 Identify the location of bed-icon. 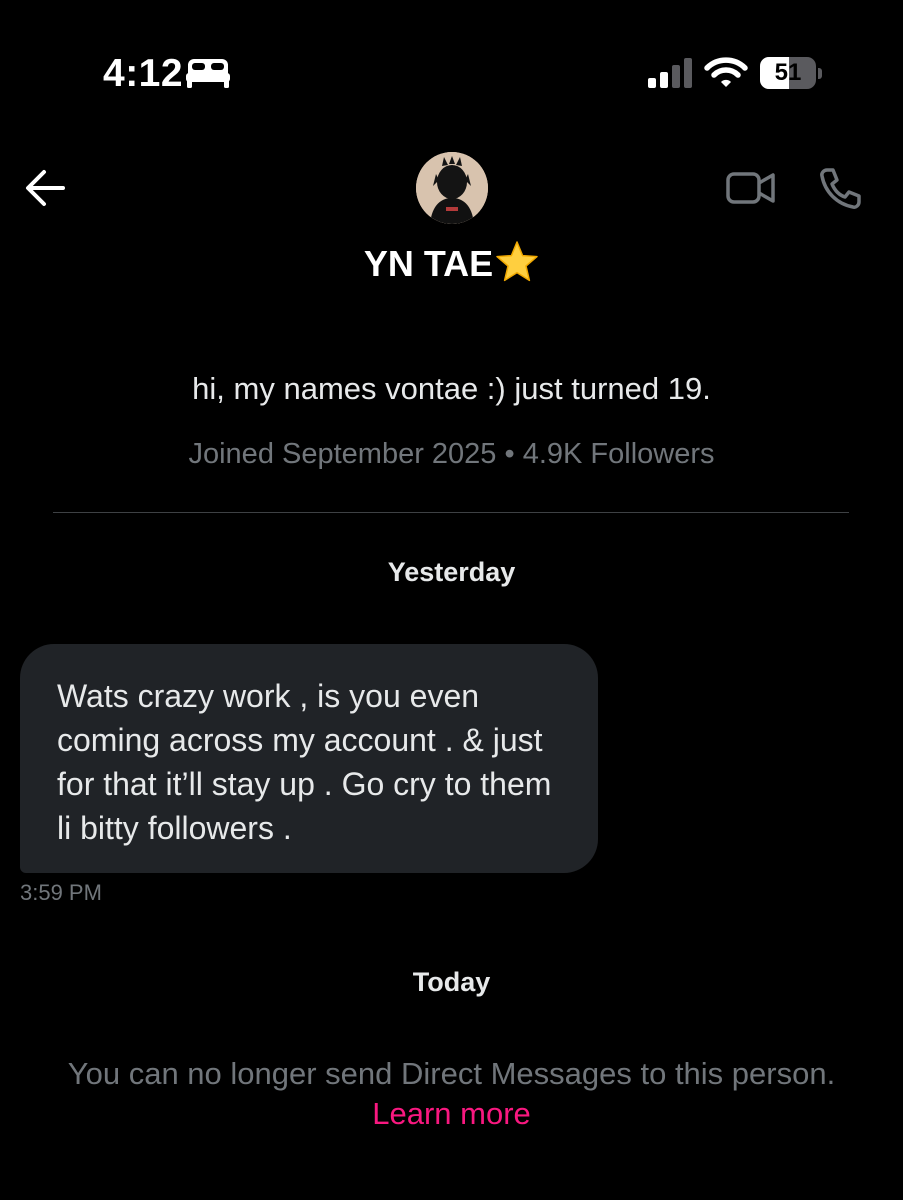
(208, 73).